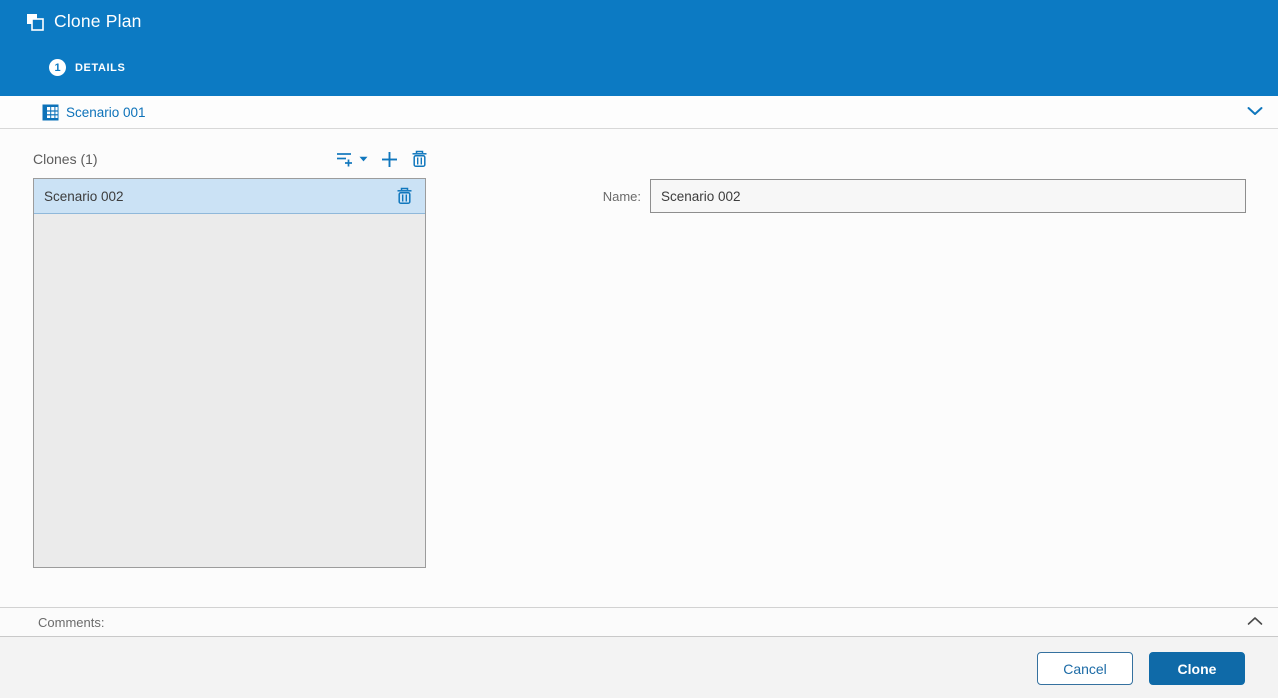 The image size is (1278, 698). I want to click on source-scenario-bar: Scenario 001, so click(639, 112).